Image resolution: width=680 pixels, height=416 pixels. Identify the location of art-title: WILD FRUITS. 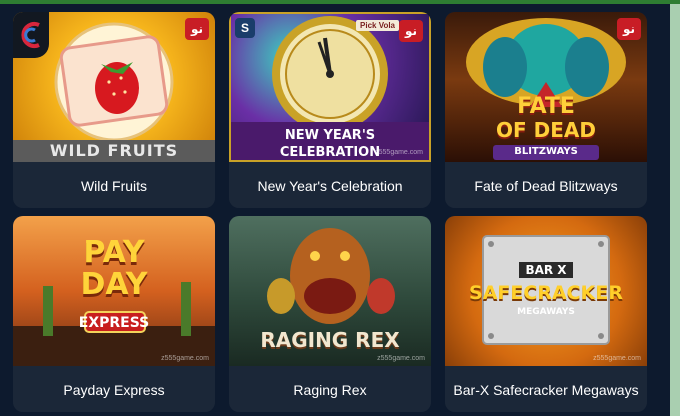
(114, 150).